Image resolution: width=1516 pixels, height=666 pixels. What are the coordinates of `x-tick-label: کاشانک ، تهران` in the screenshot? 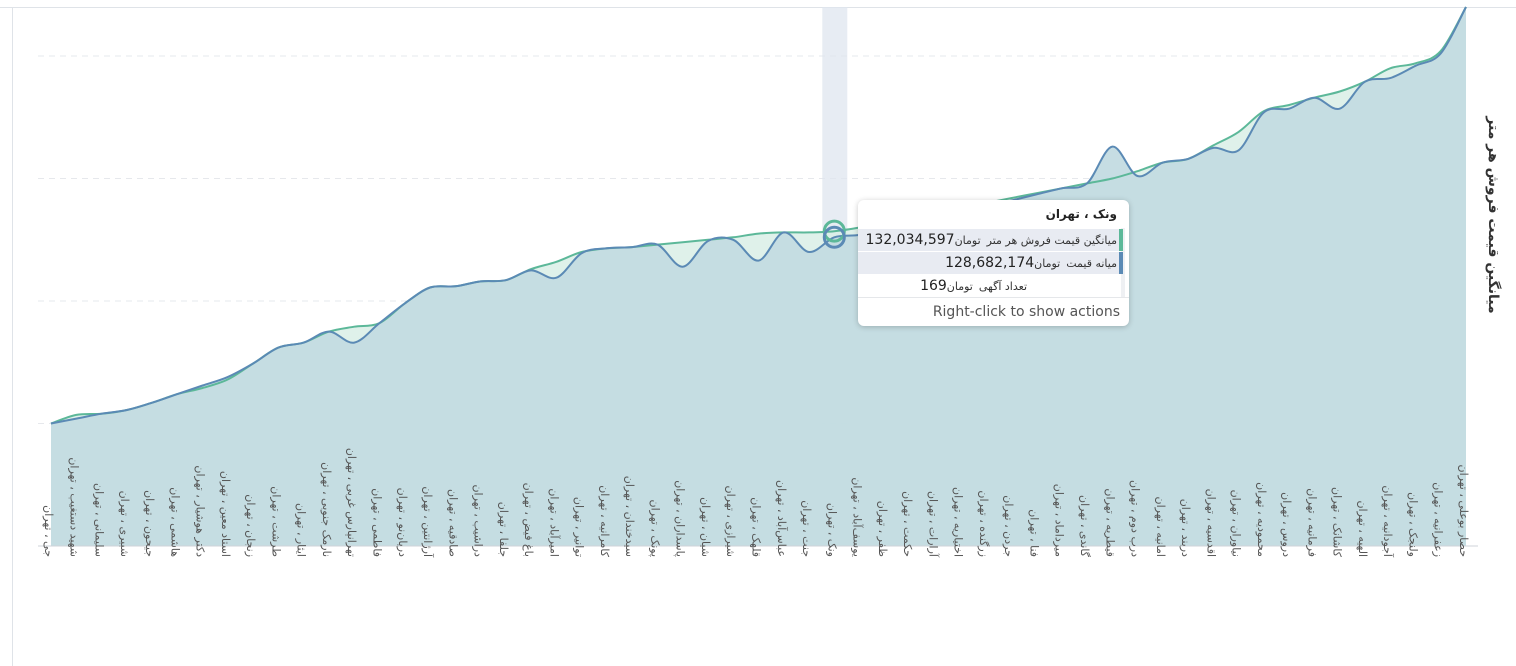 It's located at (1337, 522).